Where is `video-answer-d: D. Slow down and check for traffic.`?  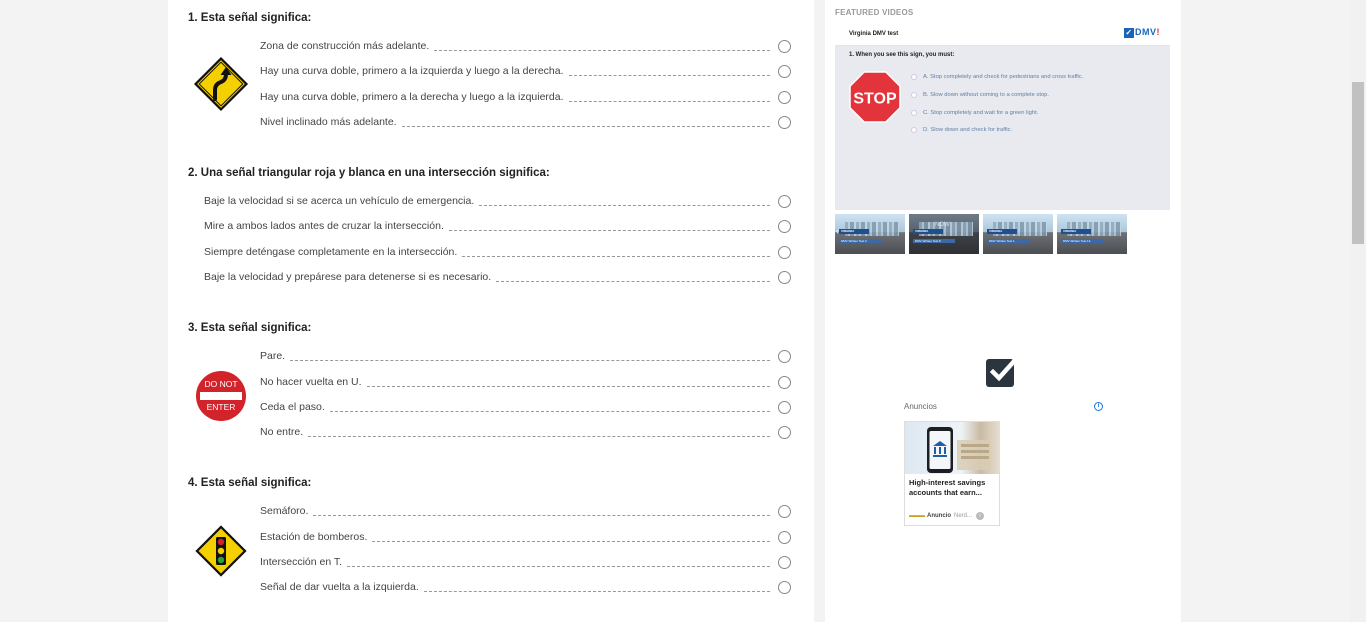
video-answer-d: D. Slow down and check for traffic. is located at coordinates (961, 130).